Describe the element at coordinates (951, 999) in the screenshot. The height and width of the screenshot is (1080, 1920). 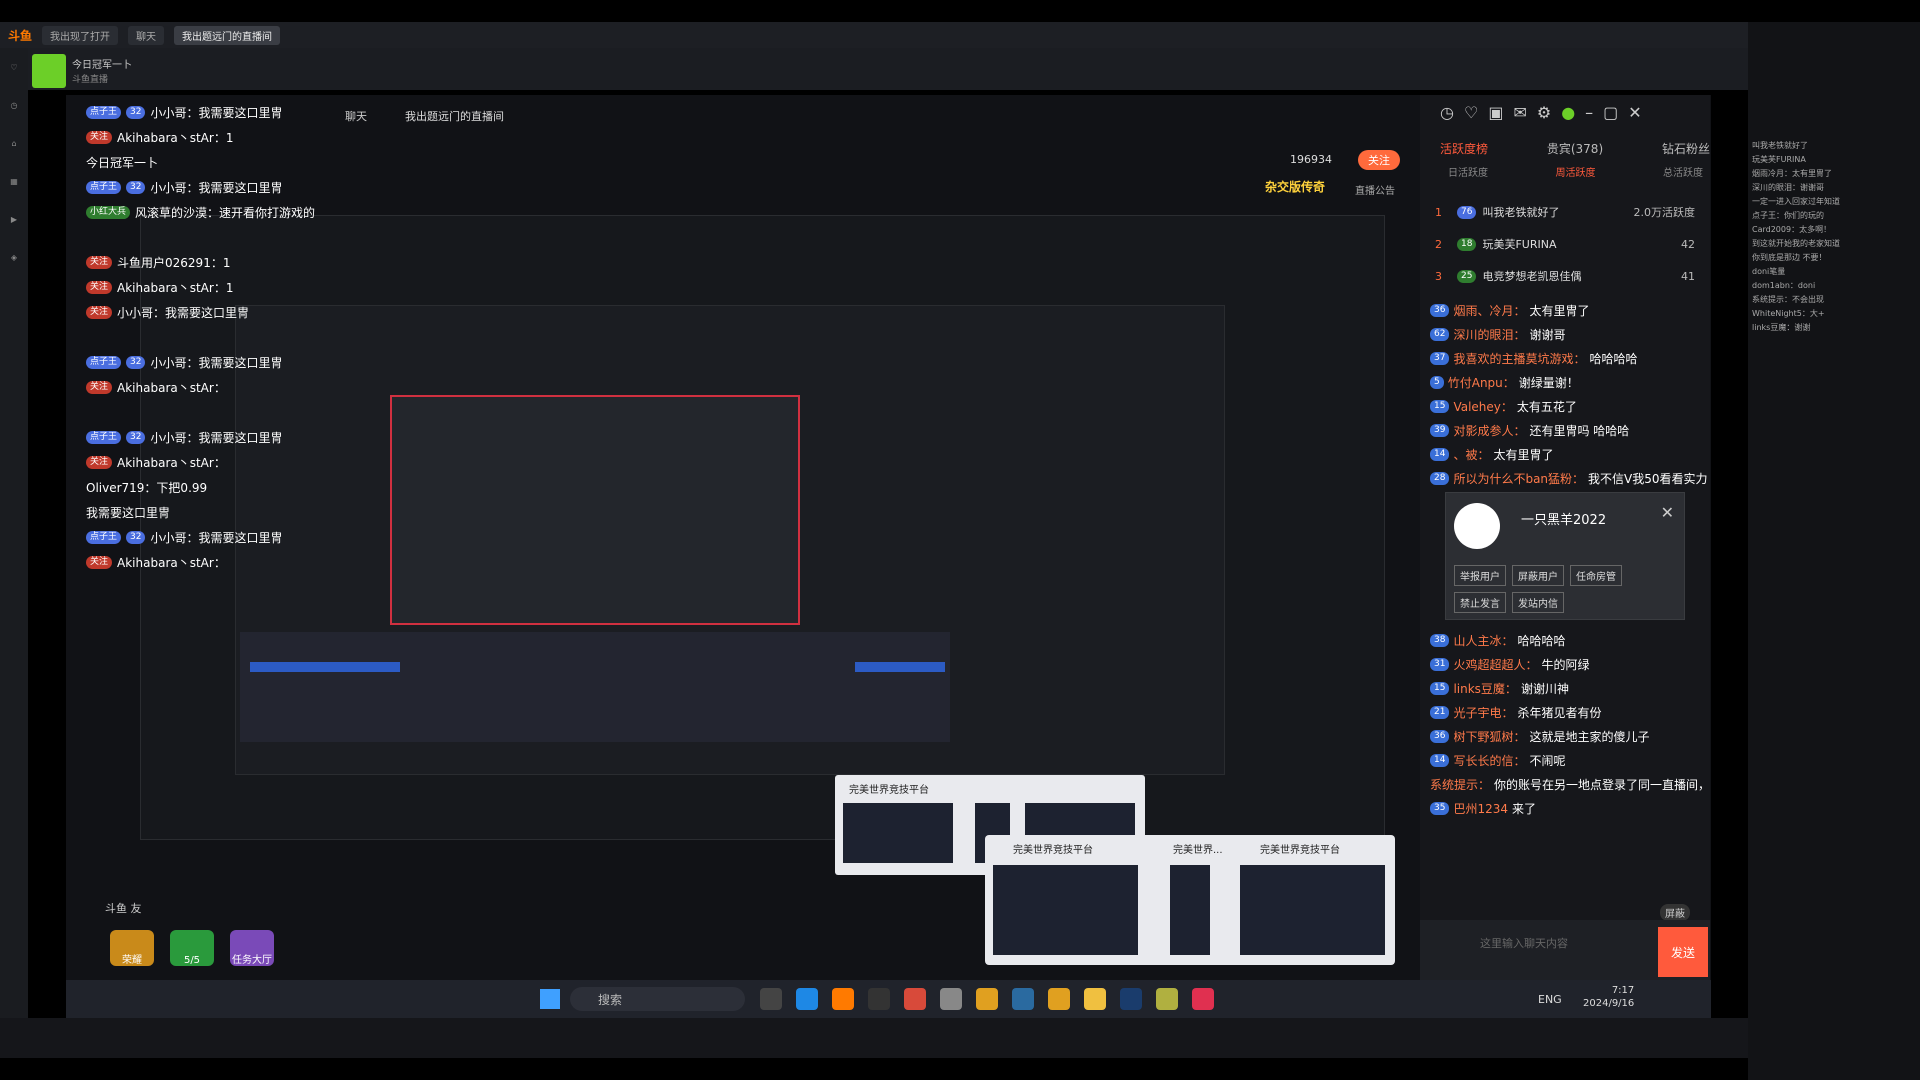
I see `settings-icon` at that location.